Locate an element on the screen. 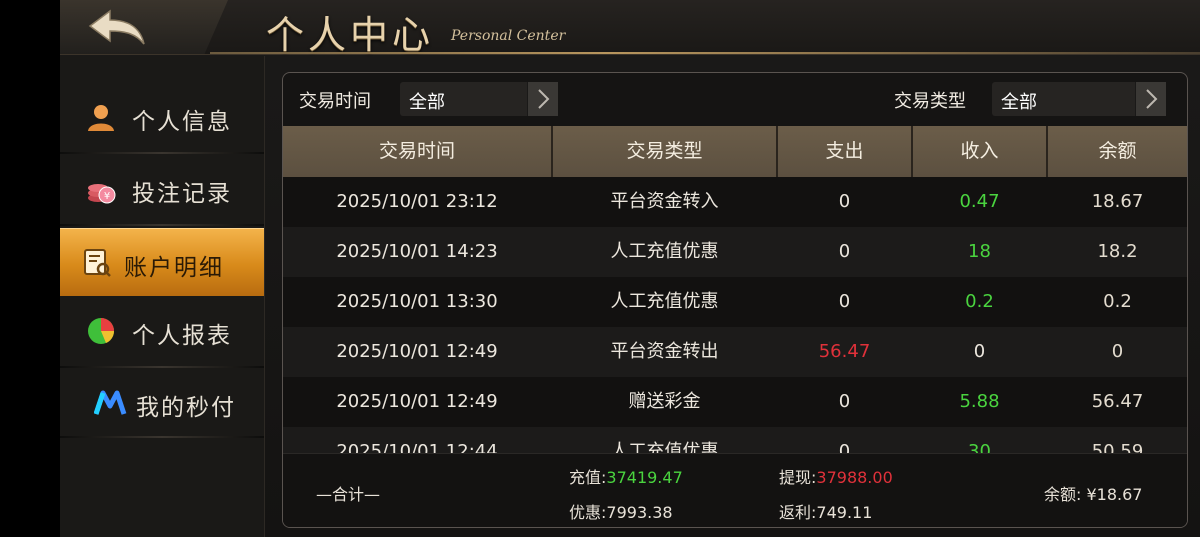 The width and height of the screenshot is (1200, 537). rebate-total: 返利:749.11 is located at coordinates (825, 511).